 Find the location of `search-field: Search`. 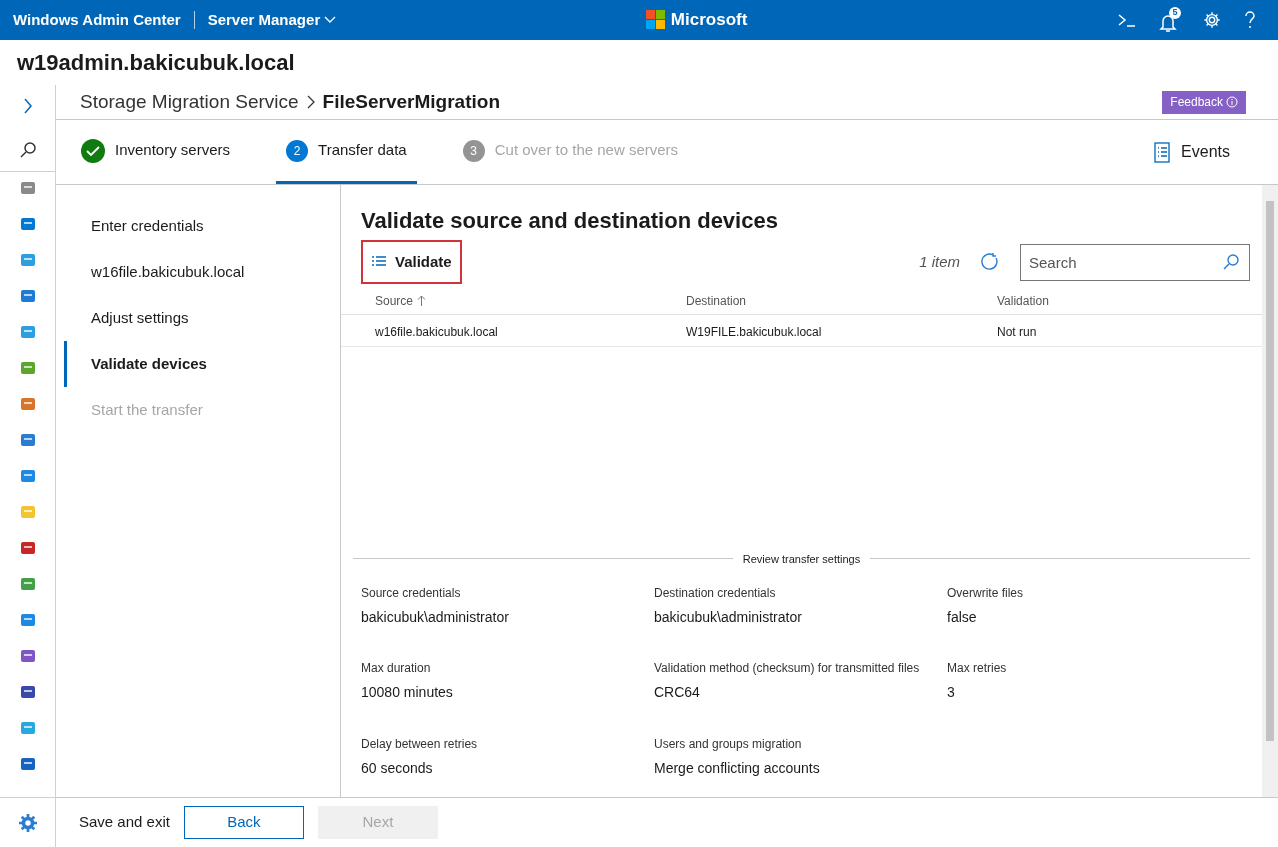

search-field: Search is located at coordinates (1135, 262).